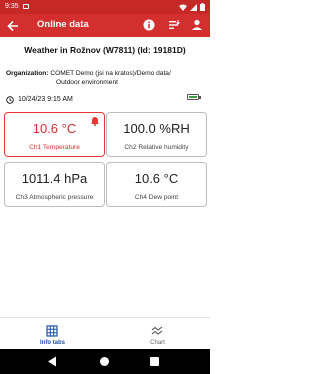 The height and width of the screenshot is (374, 320). Describe the element at coordinates (27, 73) in the screenshot. I see `organization-label: Organization:` at that location.